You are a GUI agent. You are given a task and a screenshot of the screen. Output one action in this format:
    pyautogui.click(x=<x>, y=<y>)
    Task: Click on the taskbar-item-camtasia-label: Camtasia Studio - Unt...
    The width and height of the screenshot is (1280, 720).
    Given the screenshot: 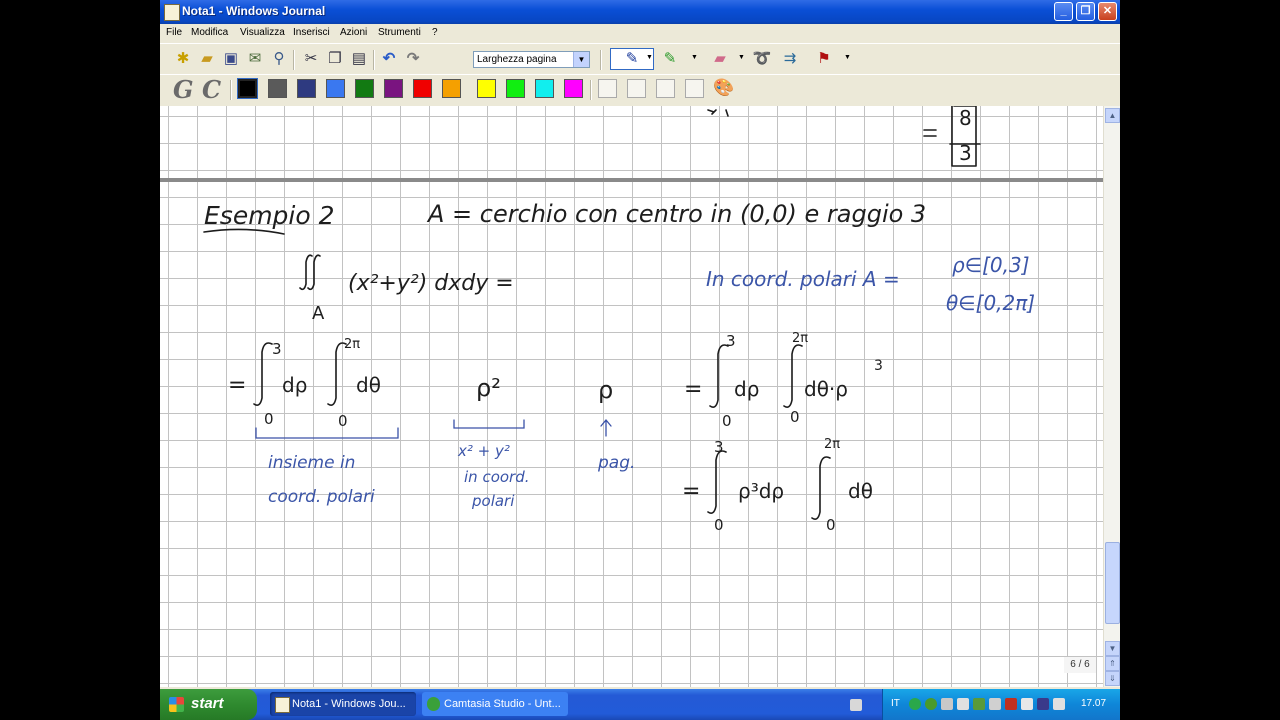 What is the action you would take?
    pyautogui.click(x=502, y=704)
    